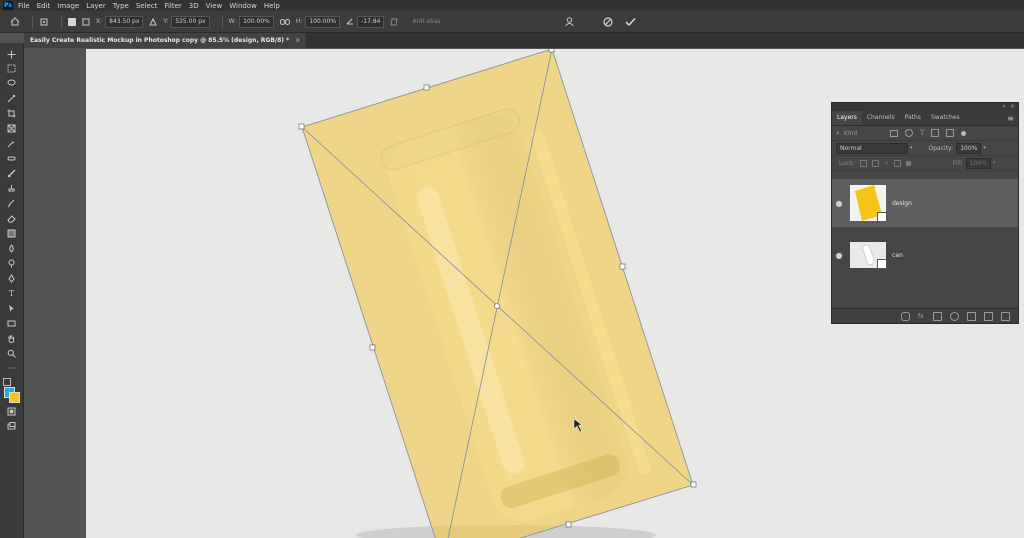 Image resolution: width=1024 pixels, height=538 pixels. Describe the element at coordinates (908, 163) in the screenshot. I see `lock-all-icon` at that location.